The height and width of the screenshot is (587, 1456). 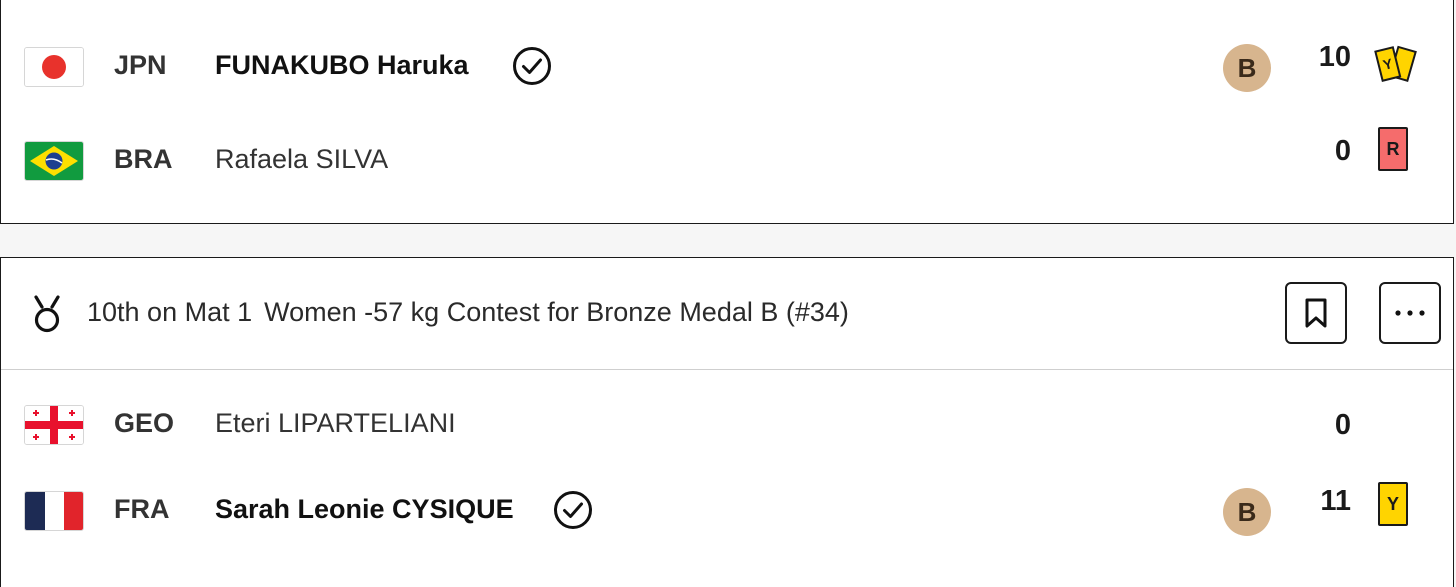 What do you see at coordinates (727, 67) in the screenshot?
I see `competitor-row-jpn: JPN FUNAKUBO Haruka B 10 Y` at bounding box center [727, 67].